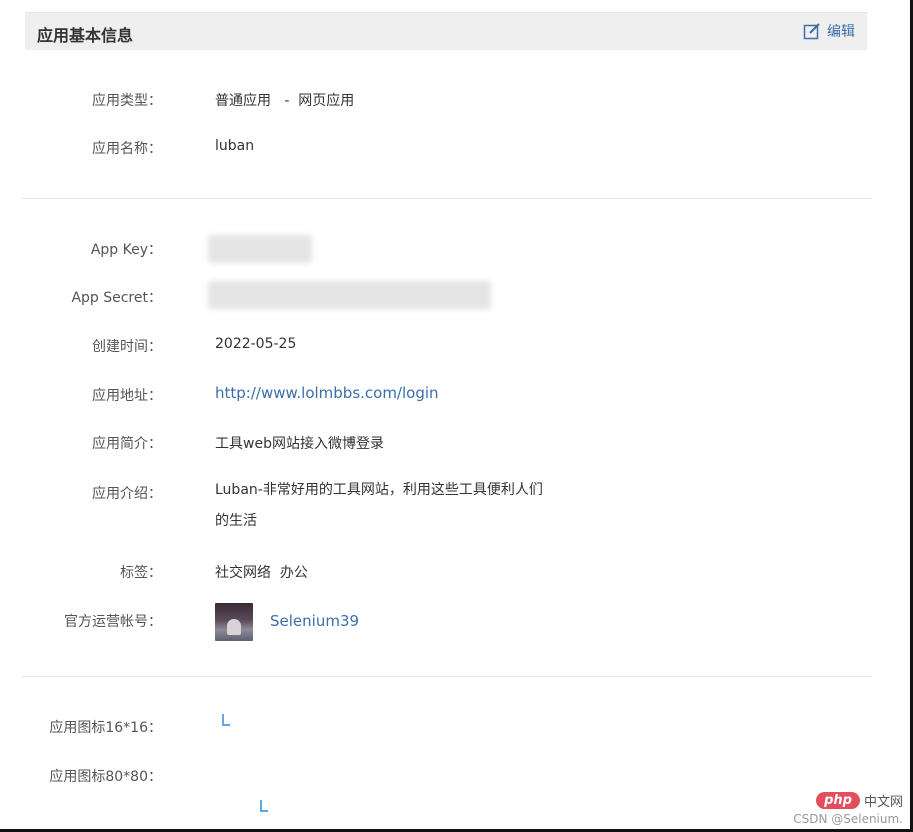 This screenshot has height=832, width=913. What do you see at coordinates (127, 494) in the screenshot?
I see `intro-label: 应用介绍：` at bounding box center [127, 494].